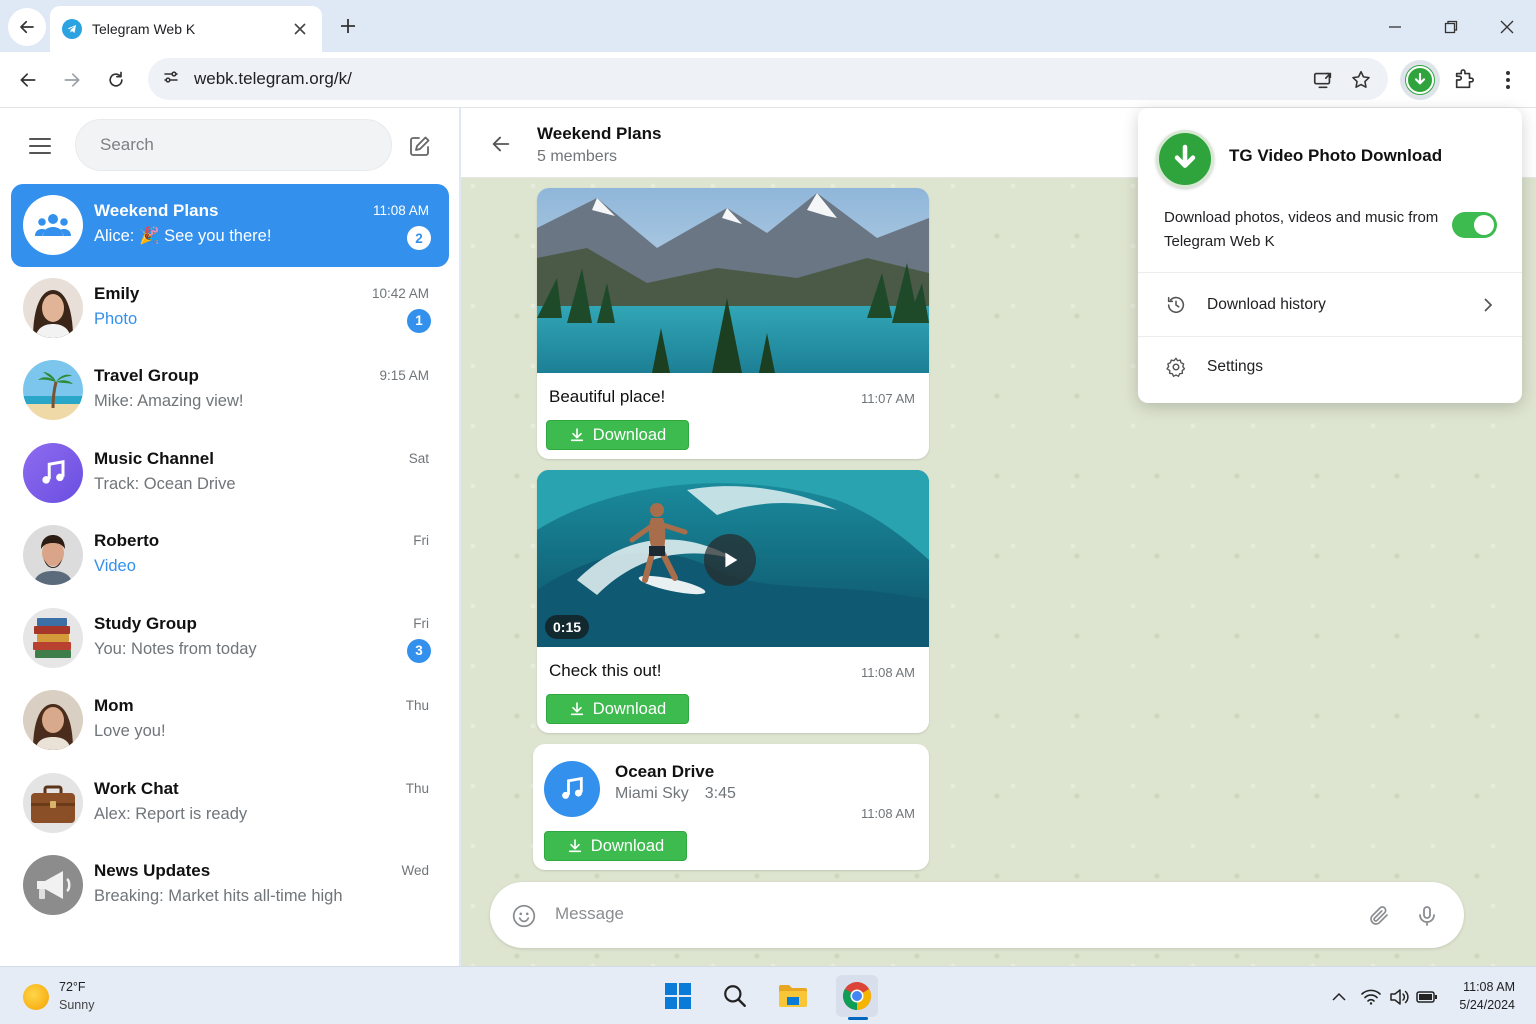  What do you see at coordinates (735, 996) in the screenshot?
I see `taskbar-search-button` at bounding box center [735, 996].